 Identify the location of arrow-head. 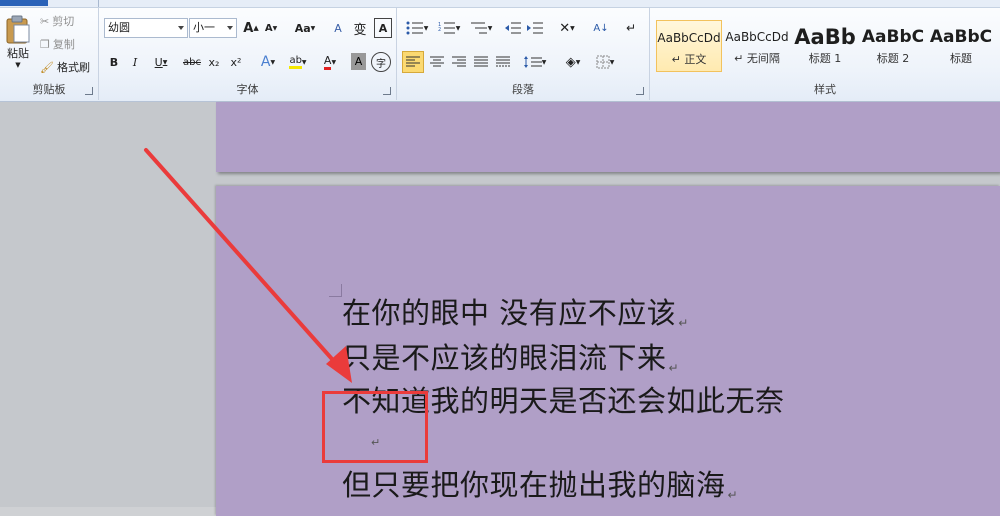
(339, 364).